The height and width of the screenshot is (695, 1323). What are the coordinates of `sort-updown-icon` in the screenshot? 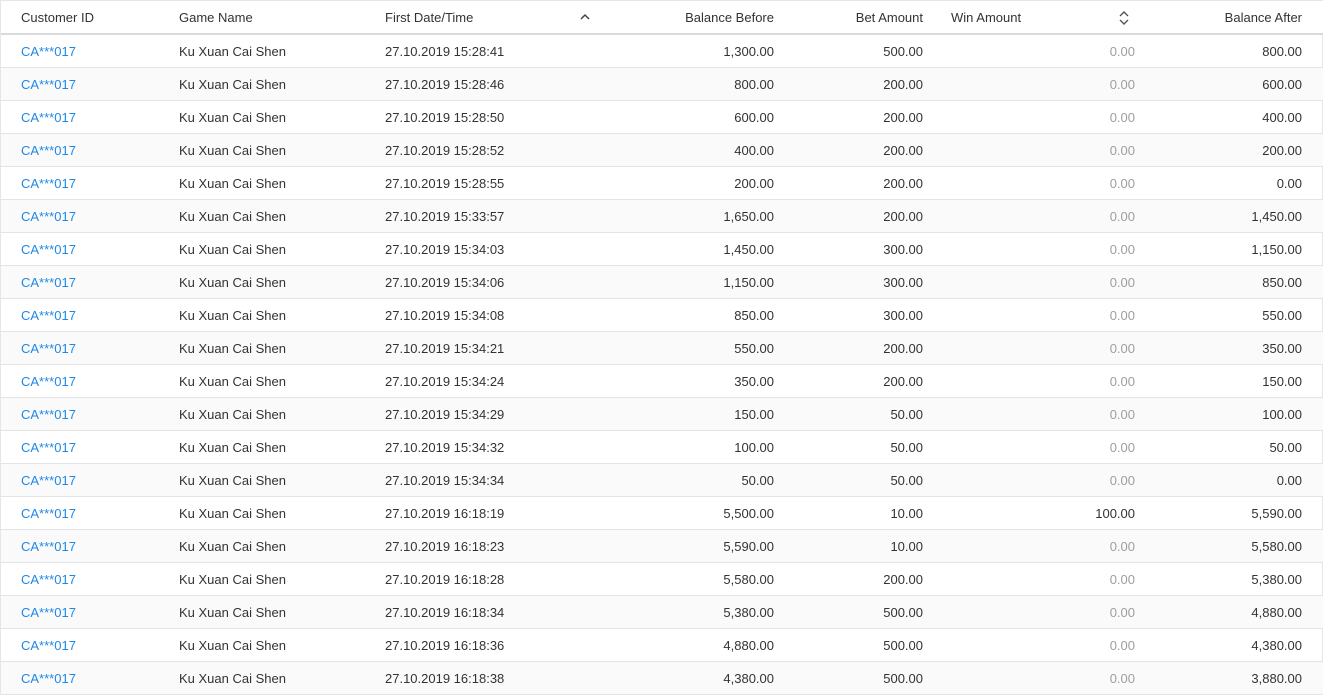 It's located at (1124, 17).